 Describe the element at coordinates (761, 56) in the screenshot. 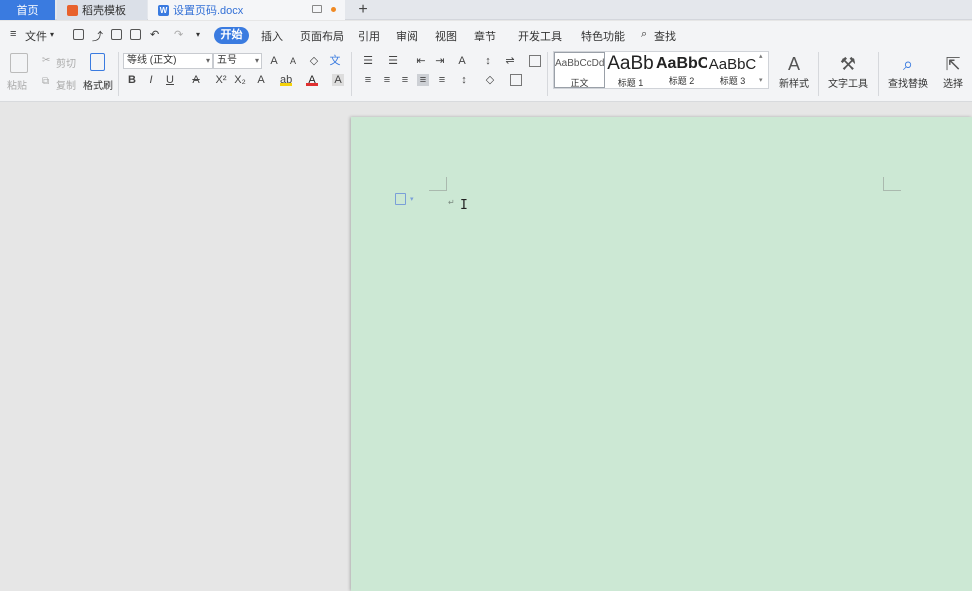

I see `style-scroll-up-icon: ▴` at that location.